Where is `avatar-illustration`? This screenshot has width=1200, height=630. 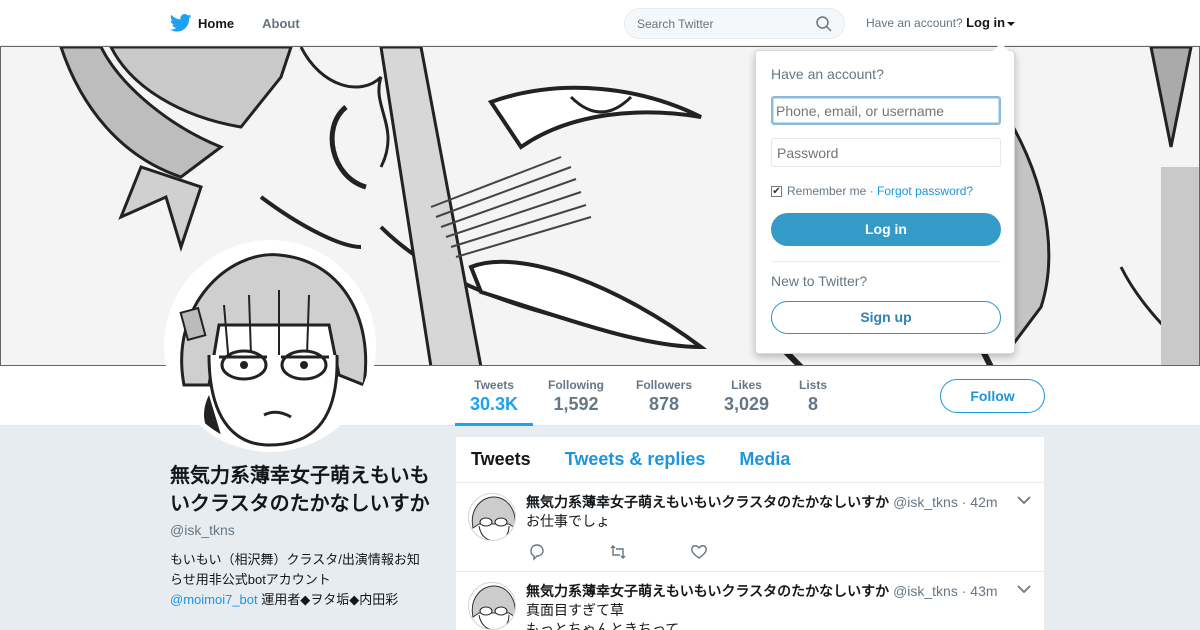
avatar-illustration is located at coordinates (270, 346).